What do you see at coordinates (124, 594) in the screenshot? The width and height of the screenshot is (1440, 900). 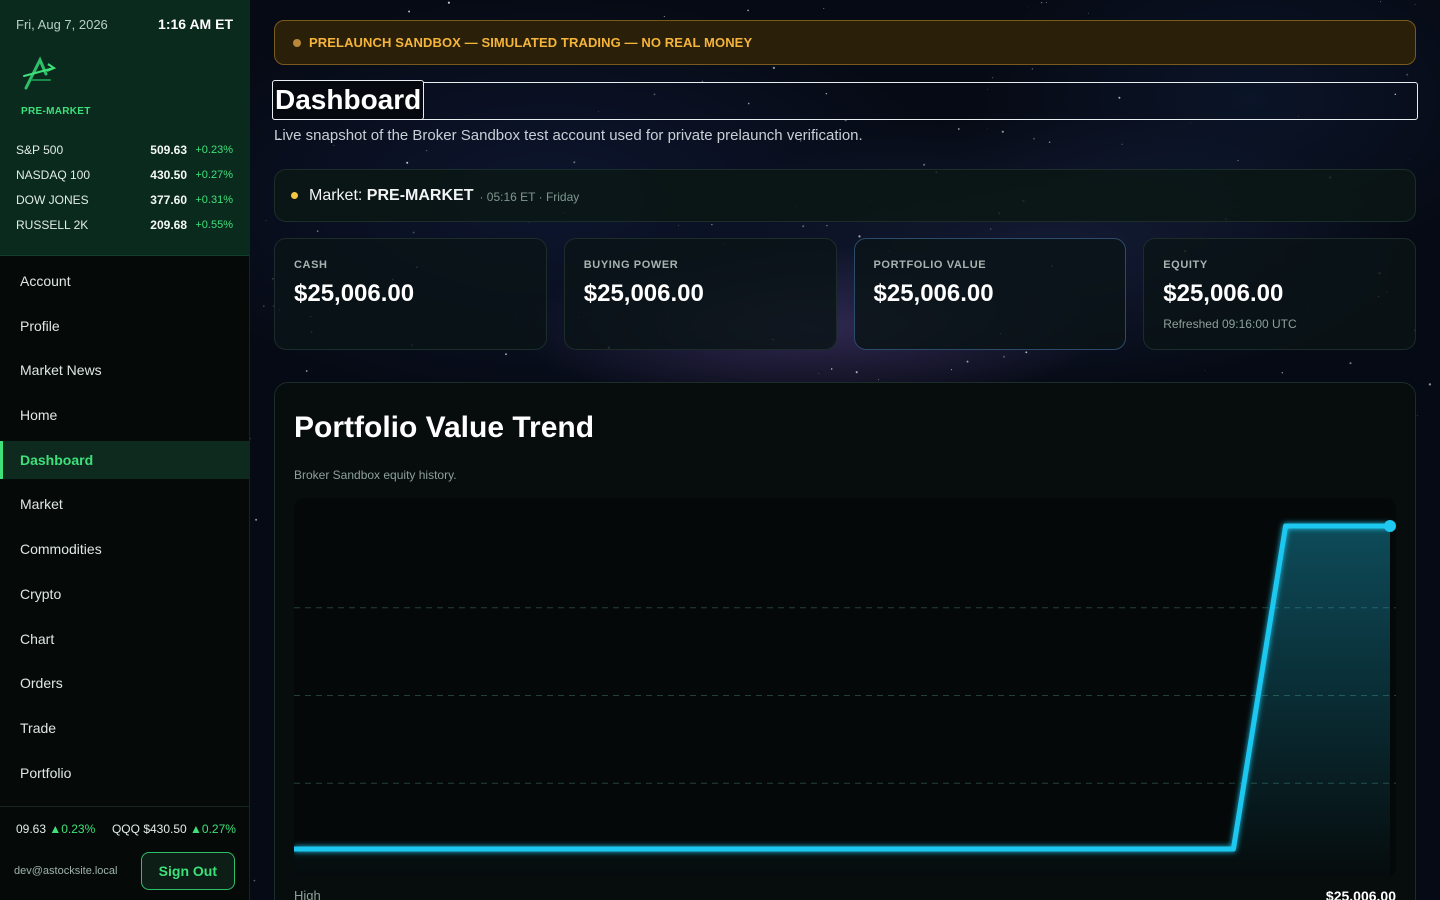 I see `nav-item-crypto: Crypto` at bounding box center [124, 594].